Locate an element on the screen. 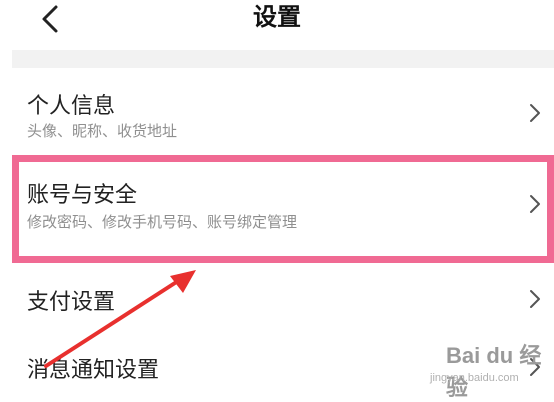 This screenshot has height=402, width=554. watermark-url: jingyan.baidu.com is located at coordinates (474, 378).